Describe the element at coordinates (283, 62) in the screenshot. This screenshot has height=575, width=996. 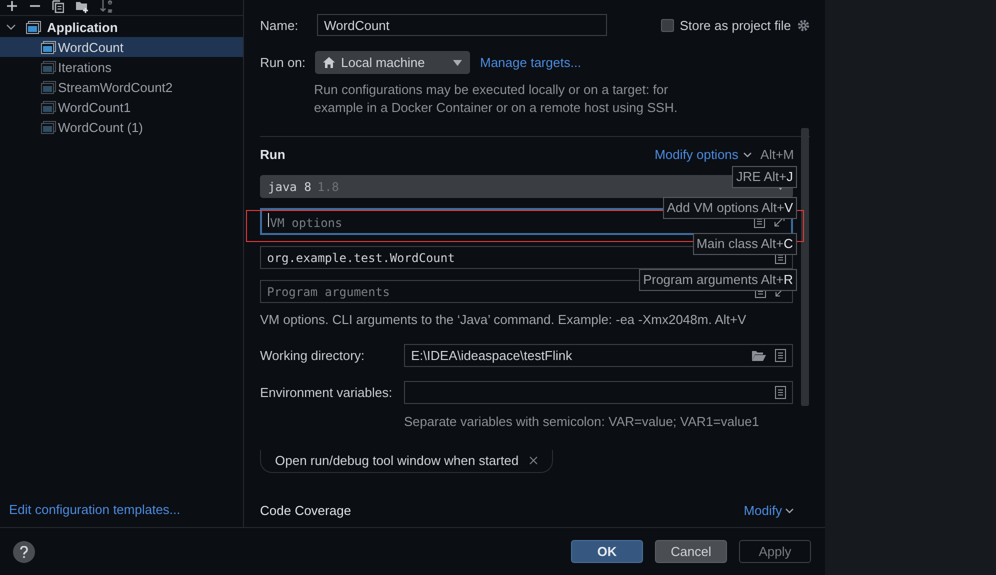
I see `field-label: Run on:` at that location.